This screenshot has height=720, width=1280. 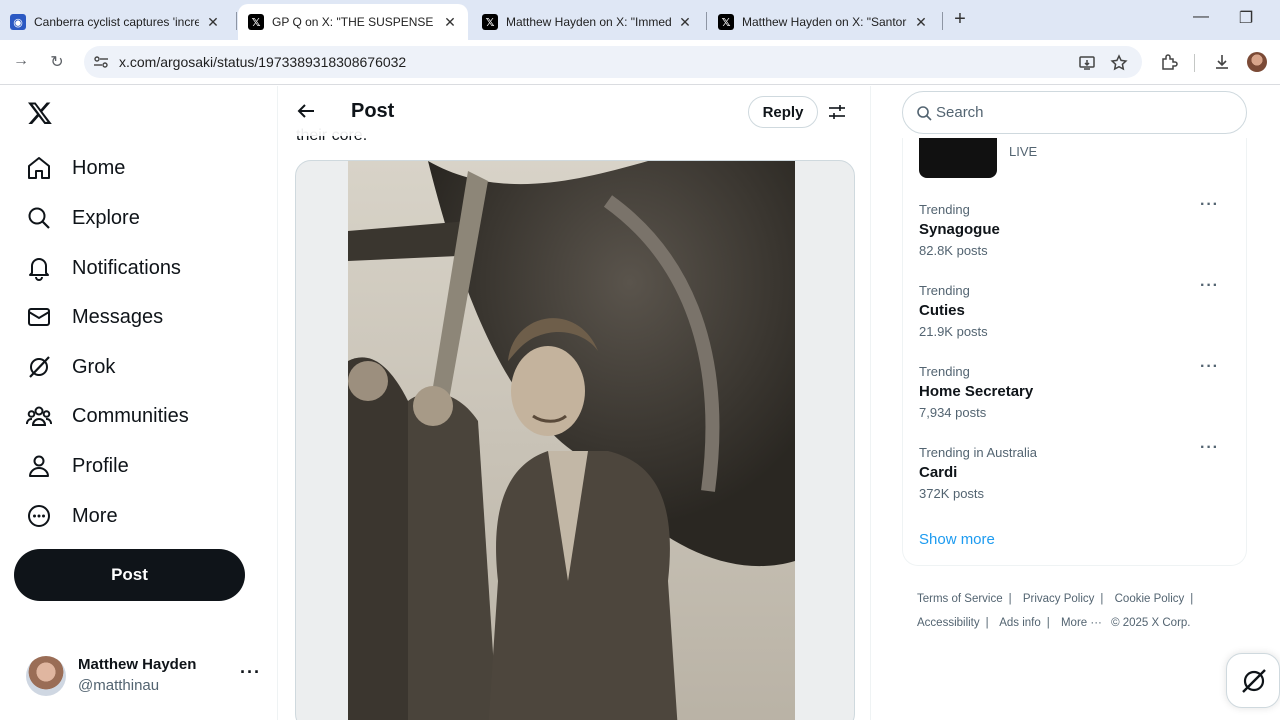 What do you see at coordinates (129, 575) in the screenshot?
I see `post-button: Post` at bounding box center [129, 575].